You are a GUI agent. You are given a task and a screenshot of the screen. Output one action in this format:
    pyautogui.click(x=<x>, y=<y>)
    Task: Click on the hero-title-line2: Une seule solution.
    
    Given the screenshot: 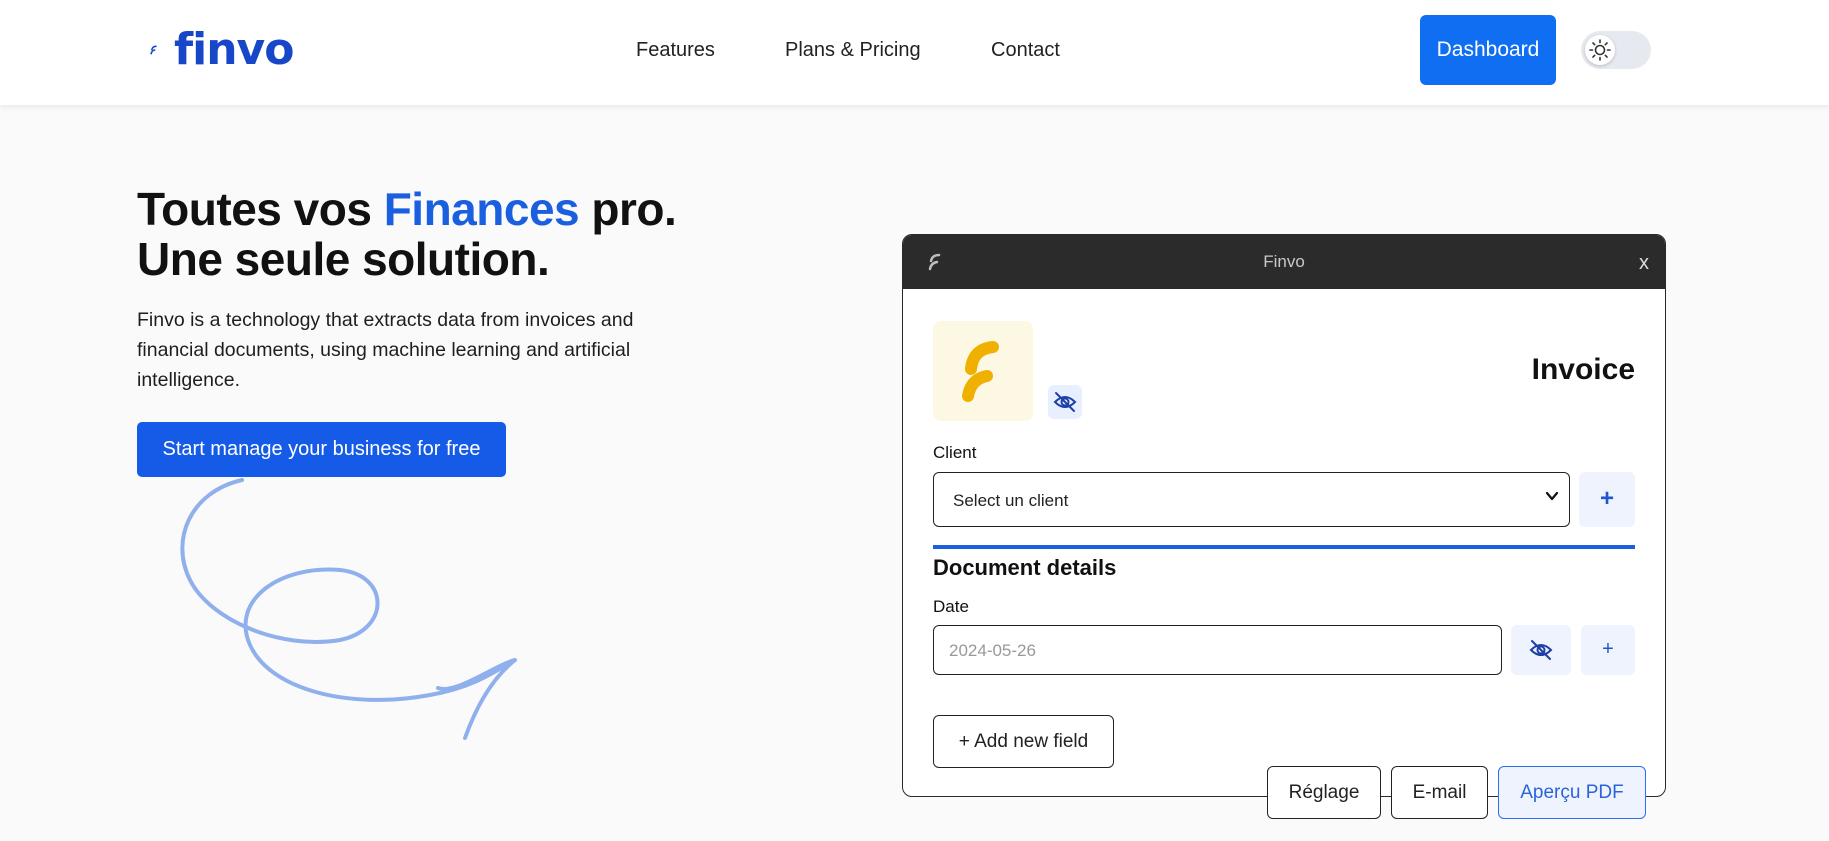 What is the action you would take?
    pyautogui.click(x=343, y=259)
    